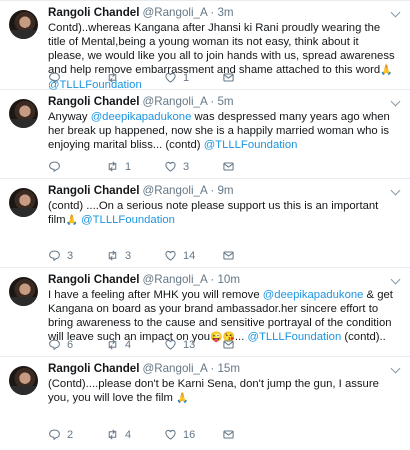  I want to click on like-count: 3, so click(186, 166).